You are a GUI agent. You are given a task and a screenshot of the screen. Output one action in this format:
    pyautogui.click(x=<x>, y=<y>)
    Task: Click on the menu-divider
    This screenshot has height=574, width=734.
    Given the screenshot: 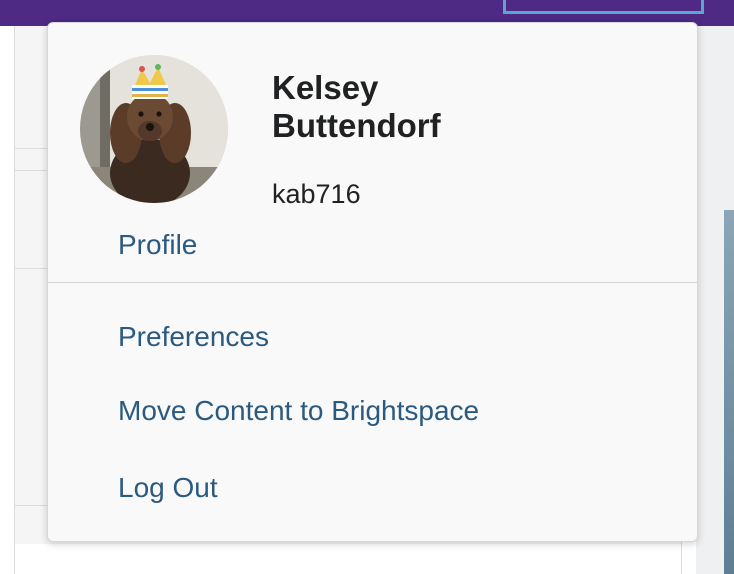 What is the action you would take?
    pyautogui.click(x=372, y=282)
    